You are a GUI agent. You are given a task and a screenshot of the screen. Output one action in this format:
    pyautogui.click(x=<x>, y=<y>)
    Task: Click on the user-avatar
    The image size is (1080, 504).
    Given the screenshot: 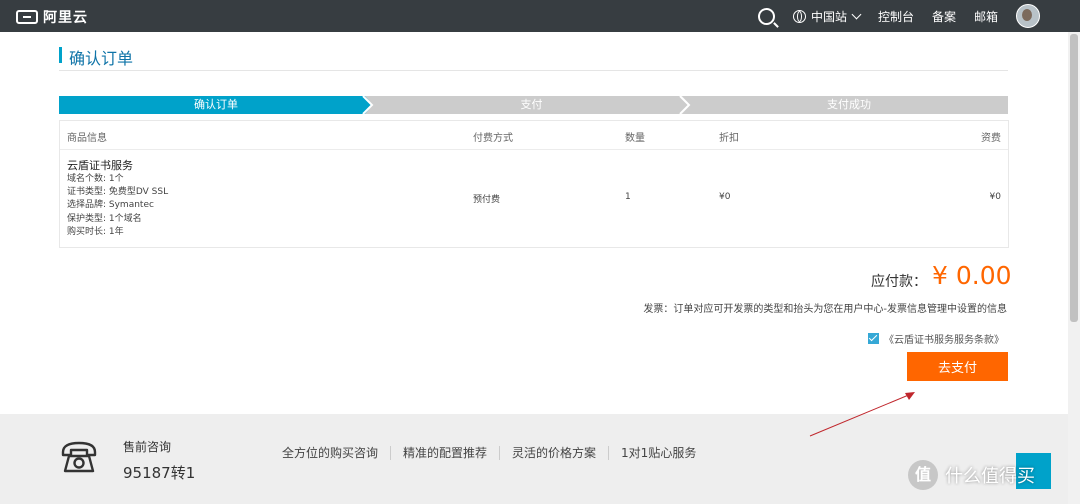 What is the action you would take?
    pyautogui.click(x=1028, y=16)
    